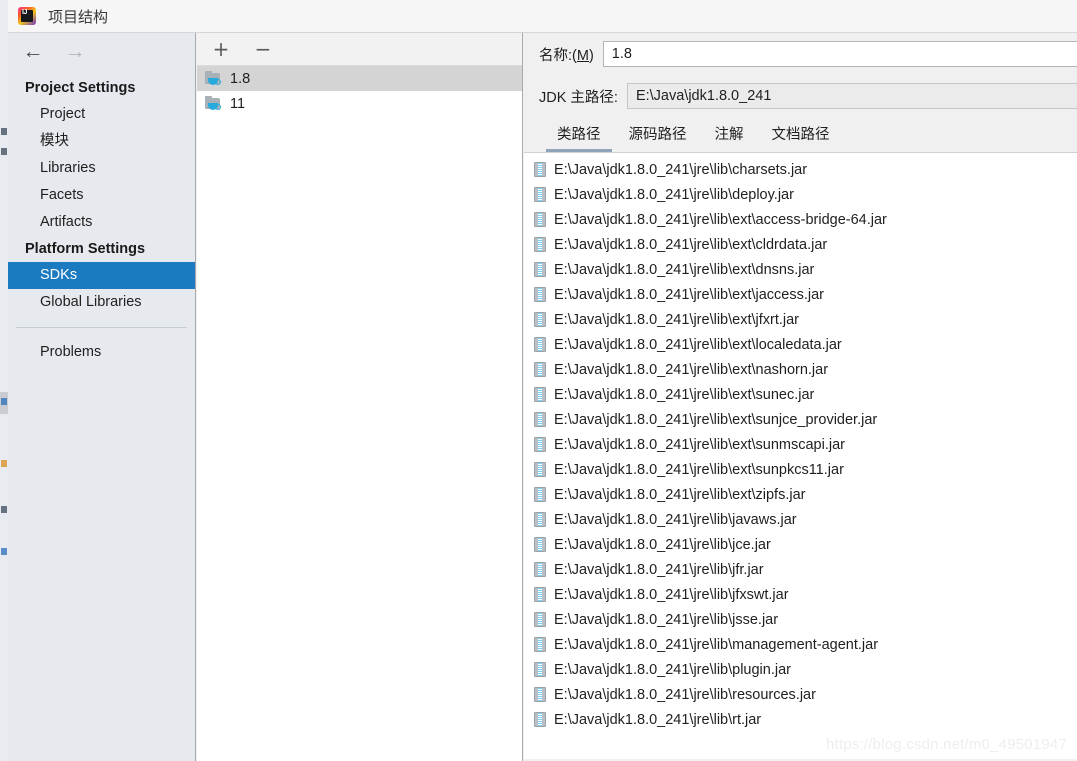  I want to click on classpath-entry-row: E:\Java\jdk1.8.0_241\jre\lib\deploy.jar, so click(800, 194).